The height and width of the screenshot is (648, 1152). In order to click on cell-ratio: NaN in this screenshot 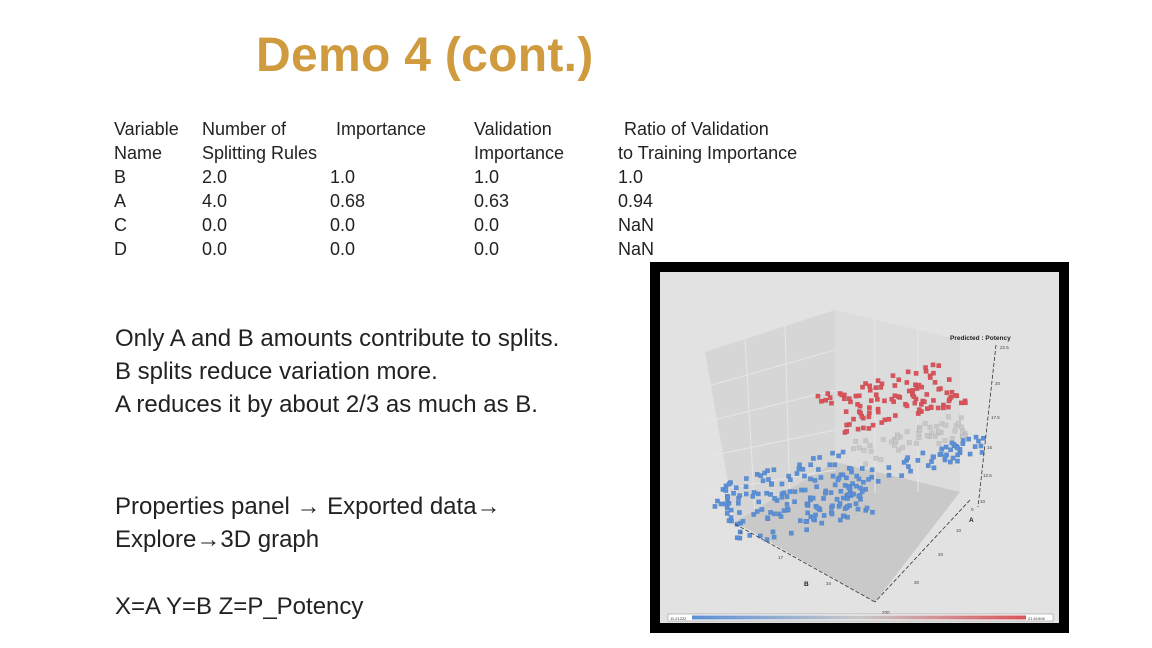, I will do `click(636, 225)`.